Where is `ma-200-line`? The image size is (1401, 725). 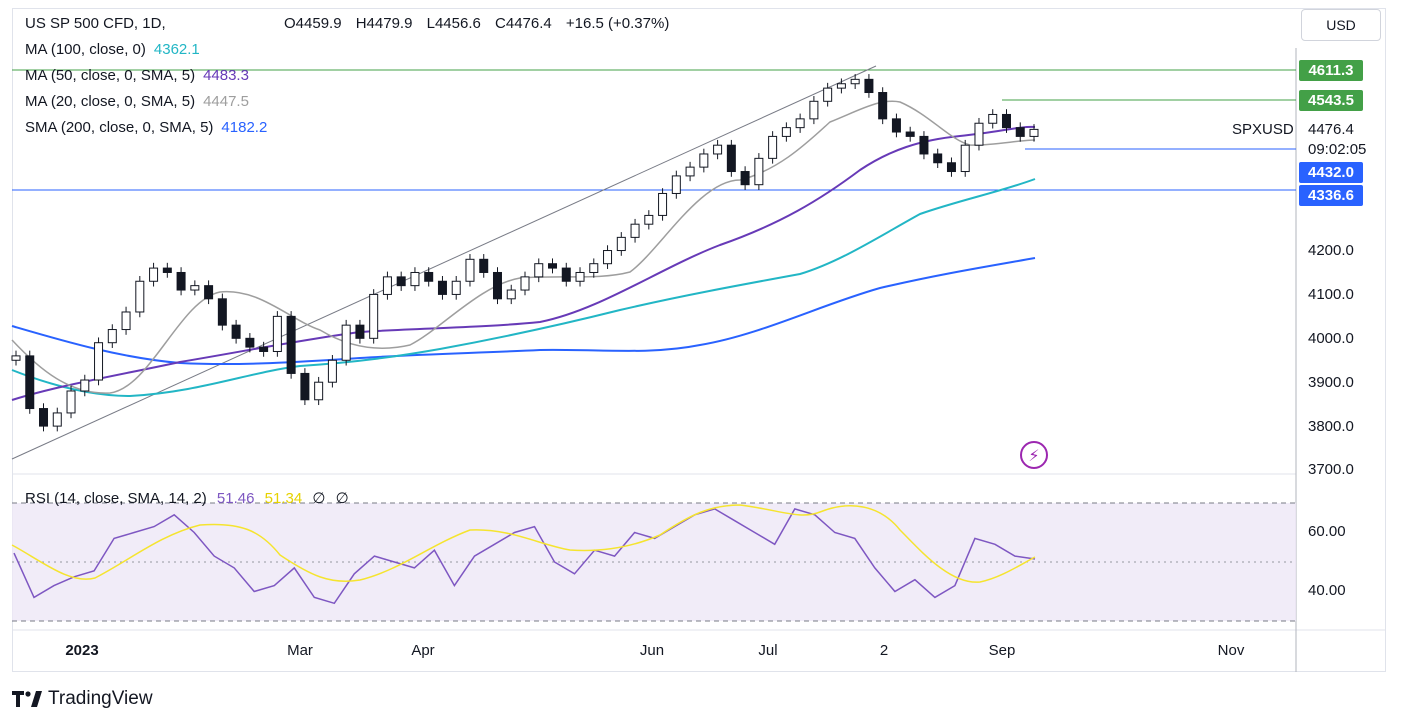
ma-200-line is located at coordinates (523, 311).